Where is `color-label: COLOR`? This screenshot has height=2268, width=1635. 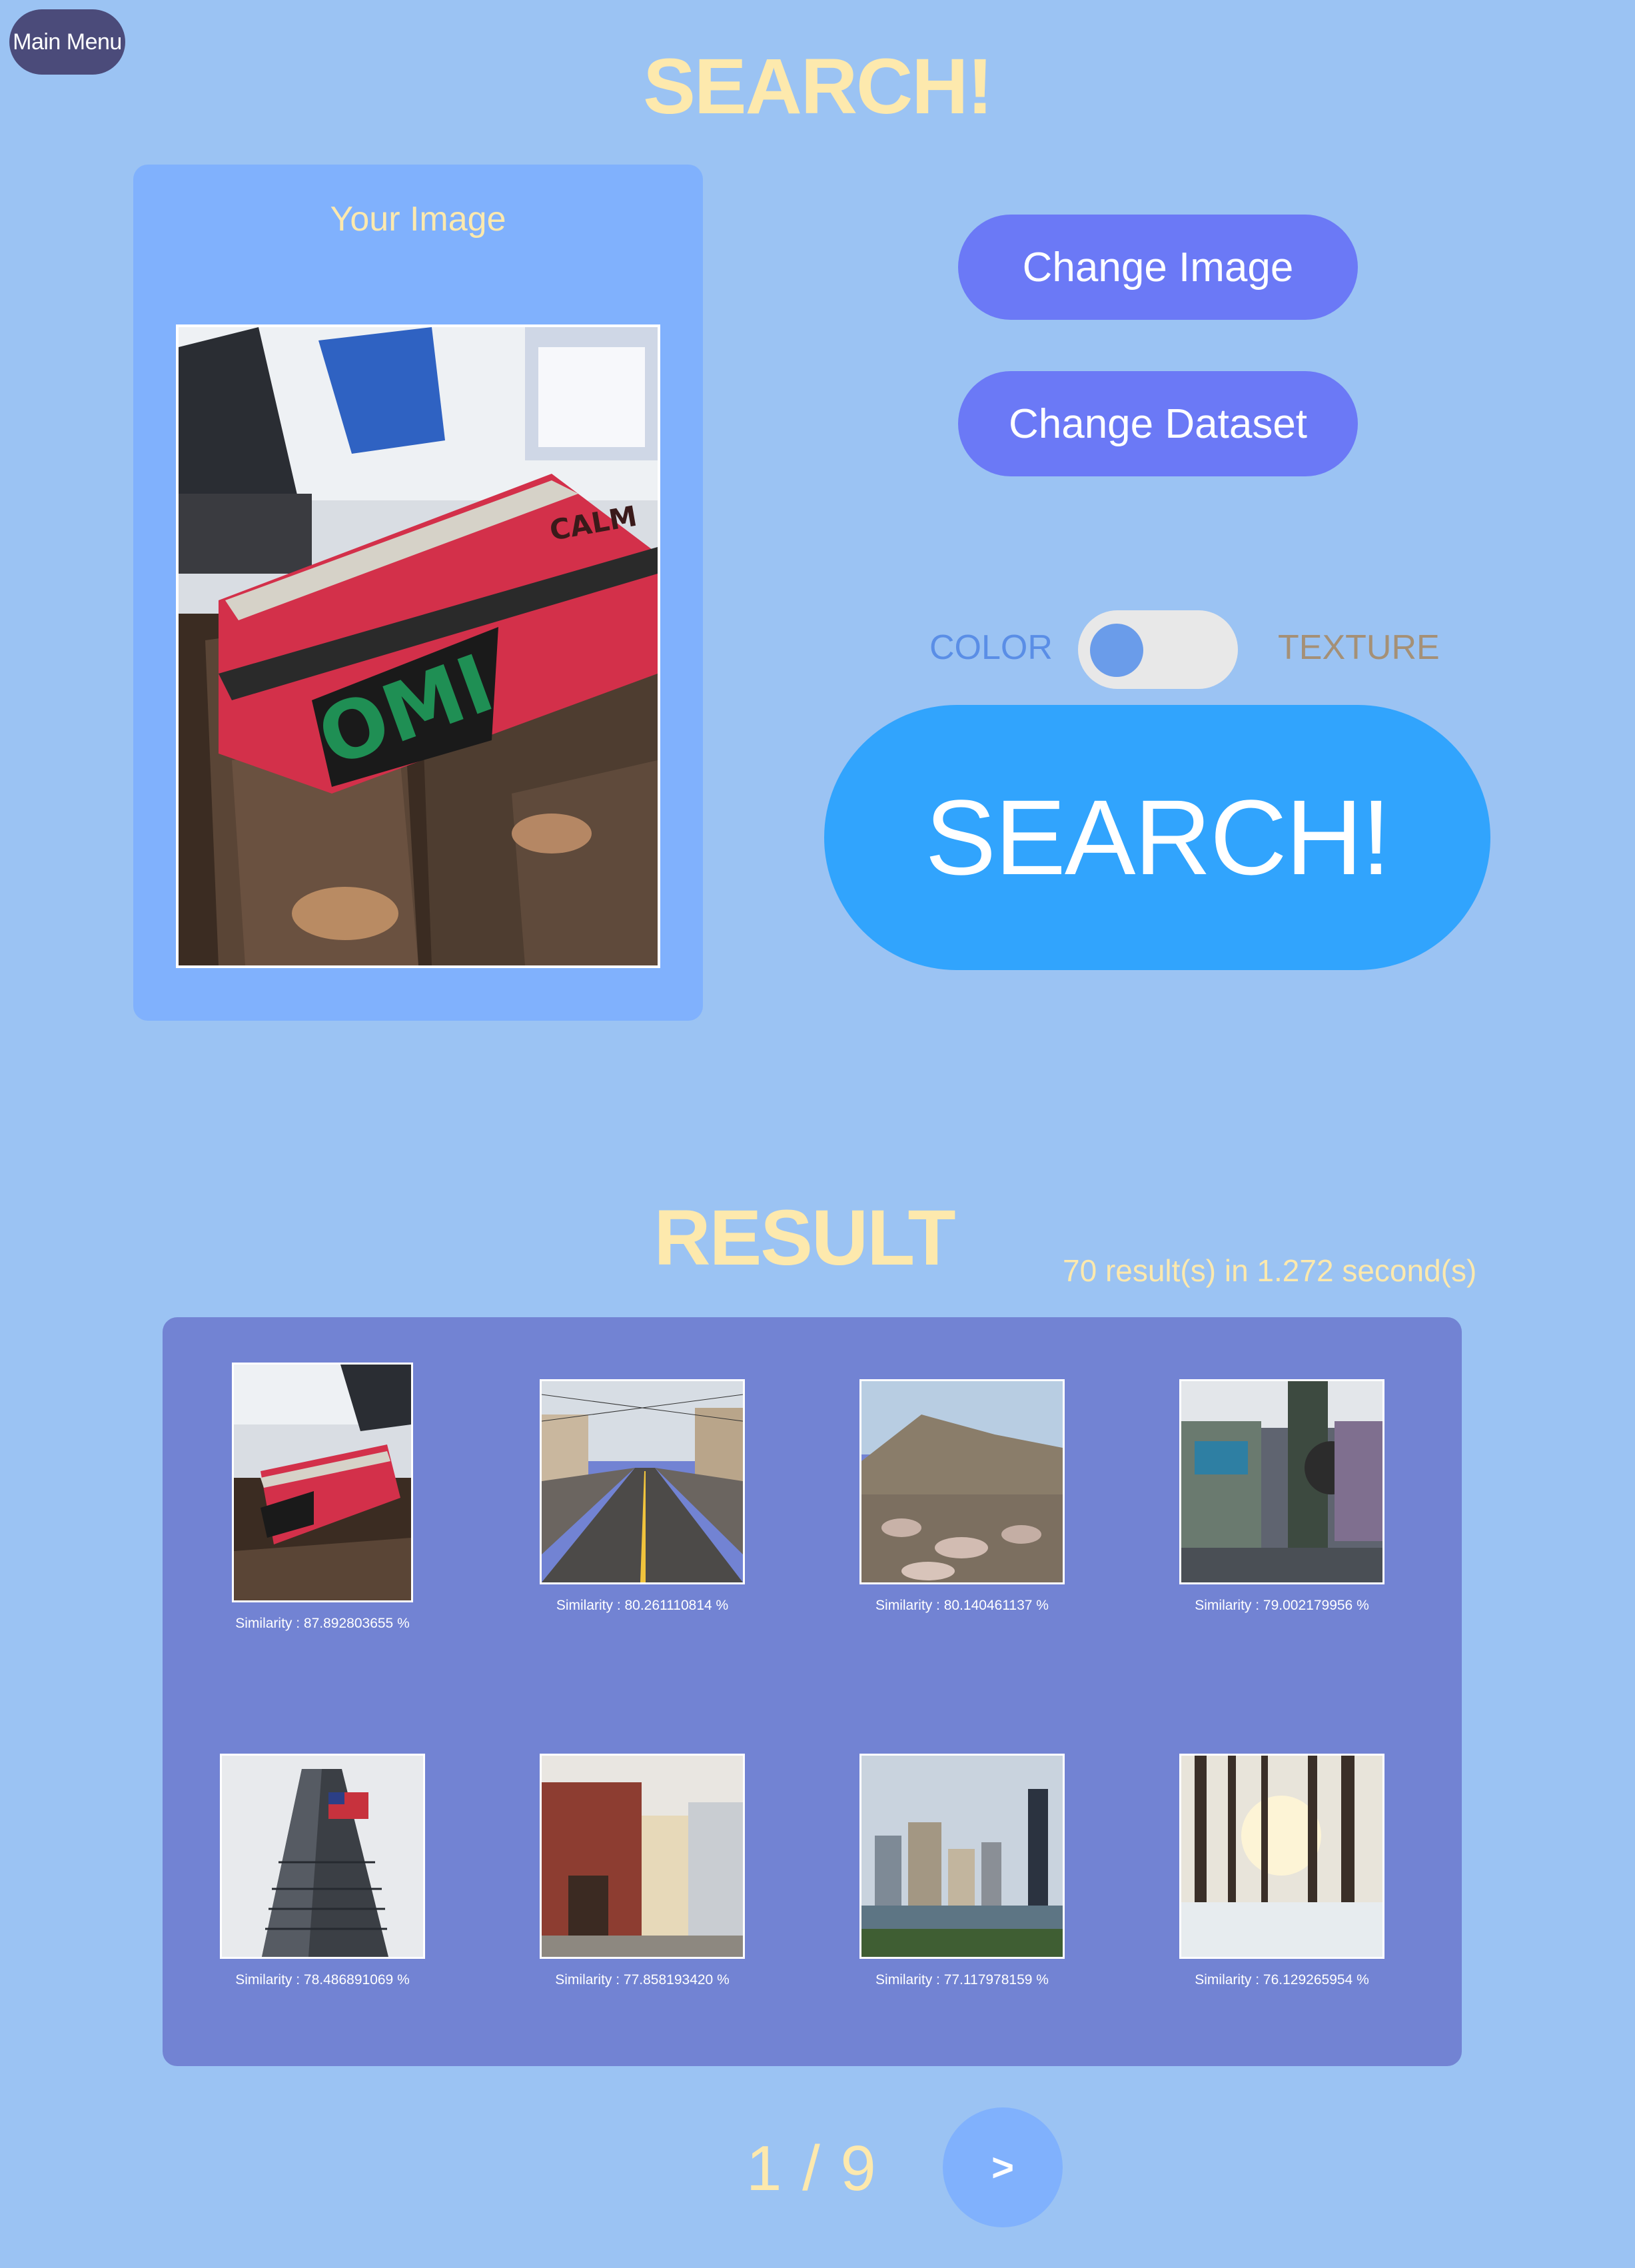 color-label: COLOR is located at coordinates (991, 647).